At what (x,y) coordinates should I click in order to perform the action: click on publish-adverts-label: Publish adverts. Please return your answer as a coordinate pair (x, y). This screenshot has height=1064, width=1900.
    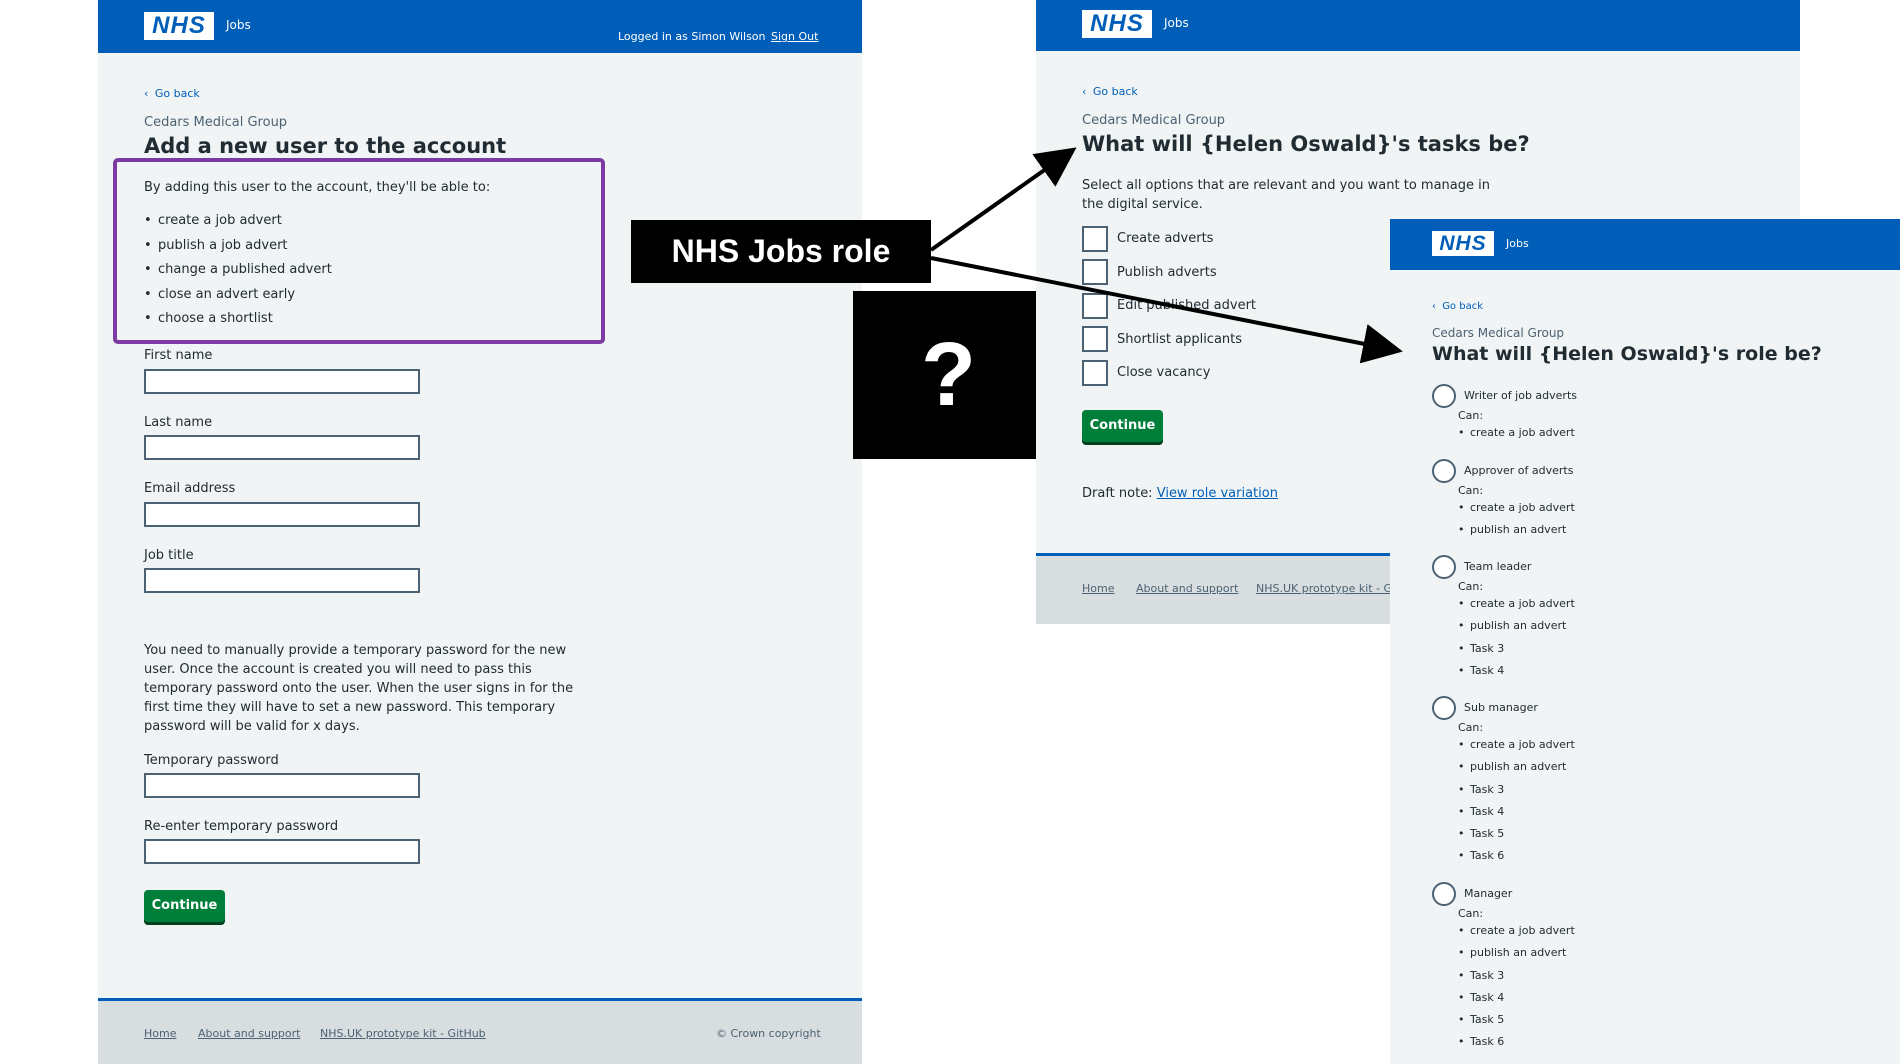
    Looking at the image, I should click on (1167, 272).